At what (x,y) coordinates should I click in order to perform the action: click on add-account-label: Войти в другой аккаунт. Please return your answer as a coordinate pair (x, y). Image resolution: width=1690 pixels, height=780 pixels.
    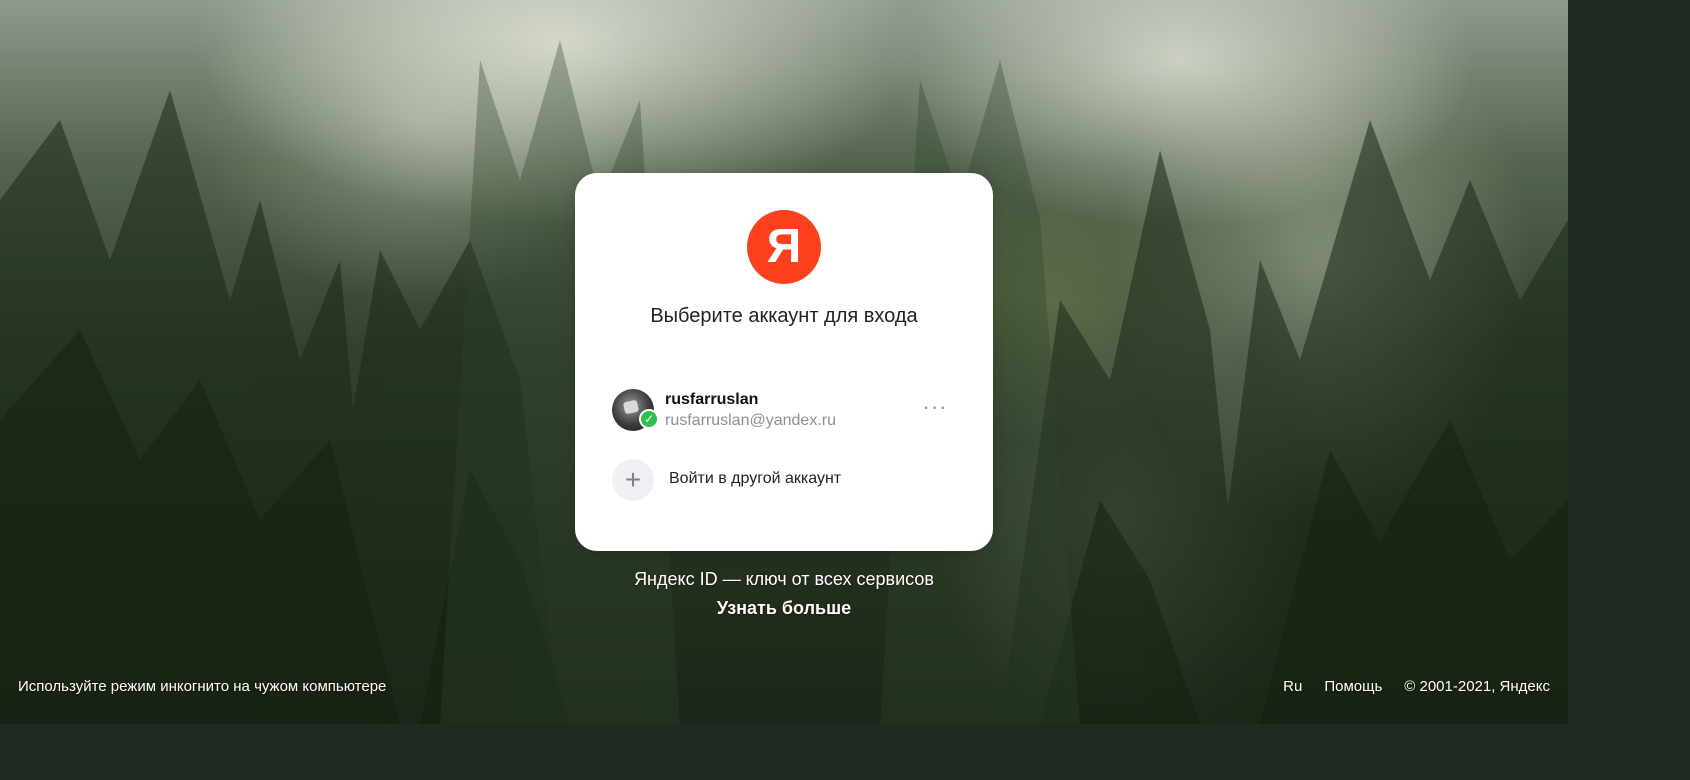
    Looking at the image, I should click on (755, 478).